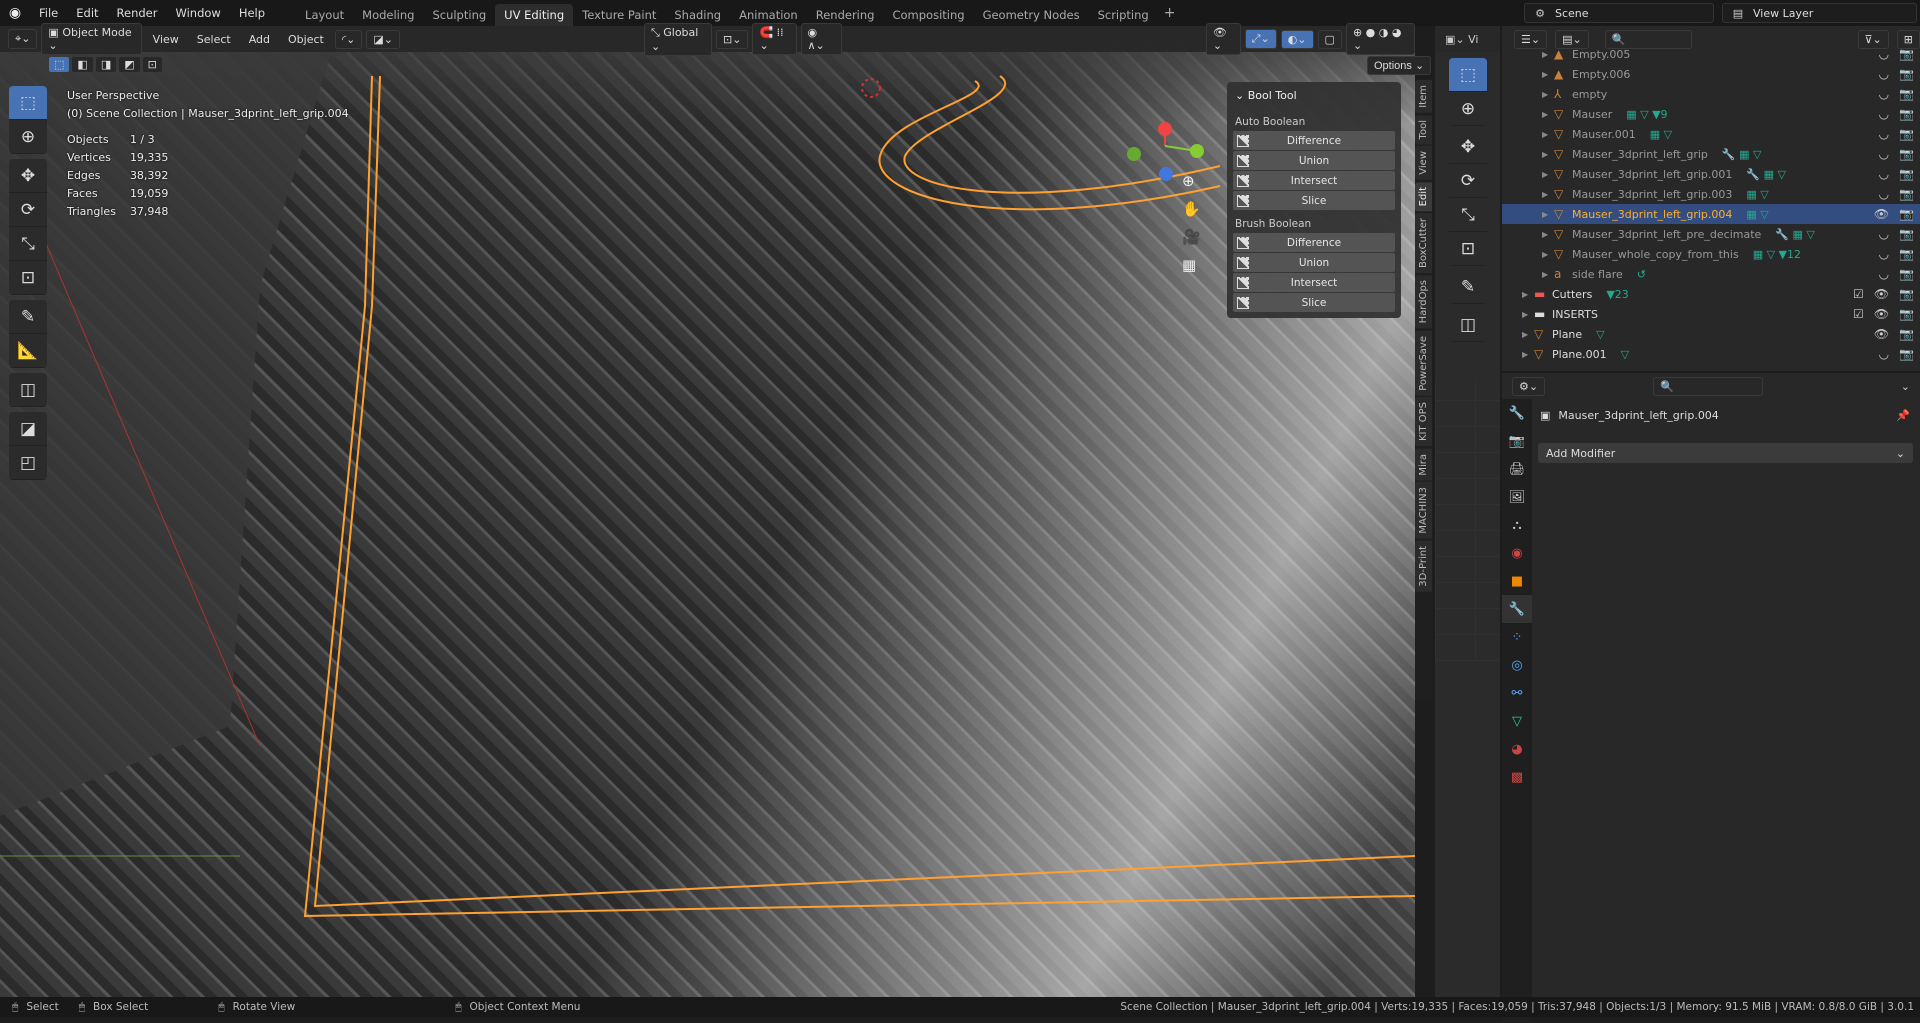 This screenshot has width=1920, height=1023. What do you see at coordinates (1517, 609) in the screenshot?
I see `modifier-tab-icon: 🔧` at bounding box center [1517, 609].